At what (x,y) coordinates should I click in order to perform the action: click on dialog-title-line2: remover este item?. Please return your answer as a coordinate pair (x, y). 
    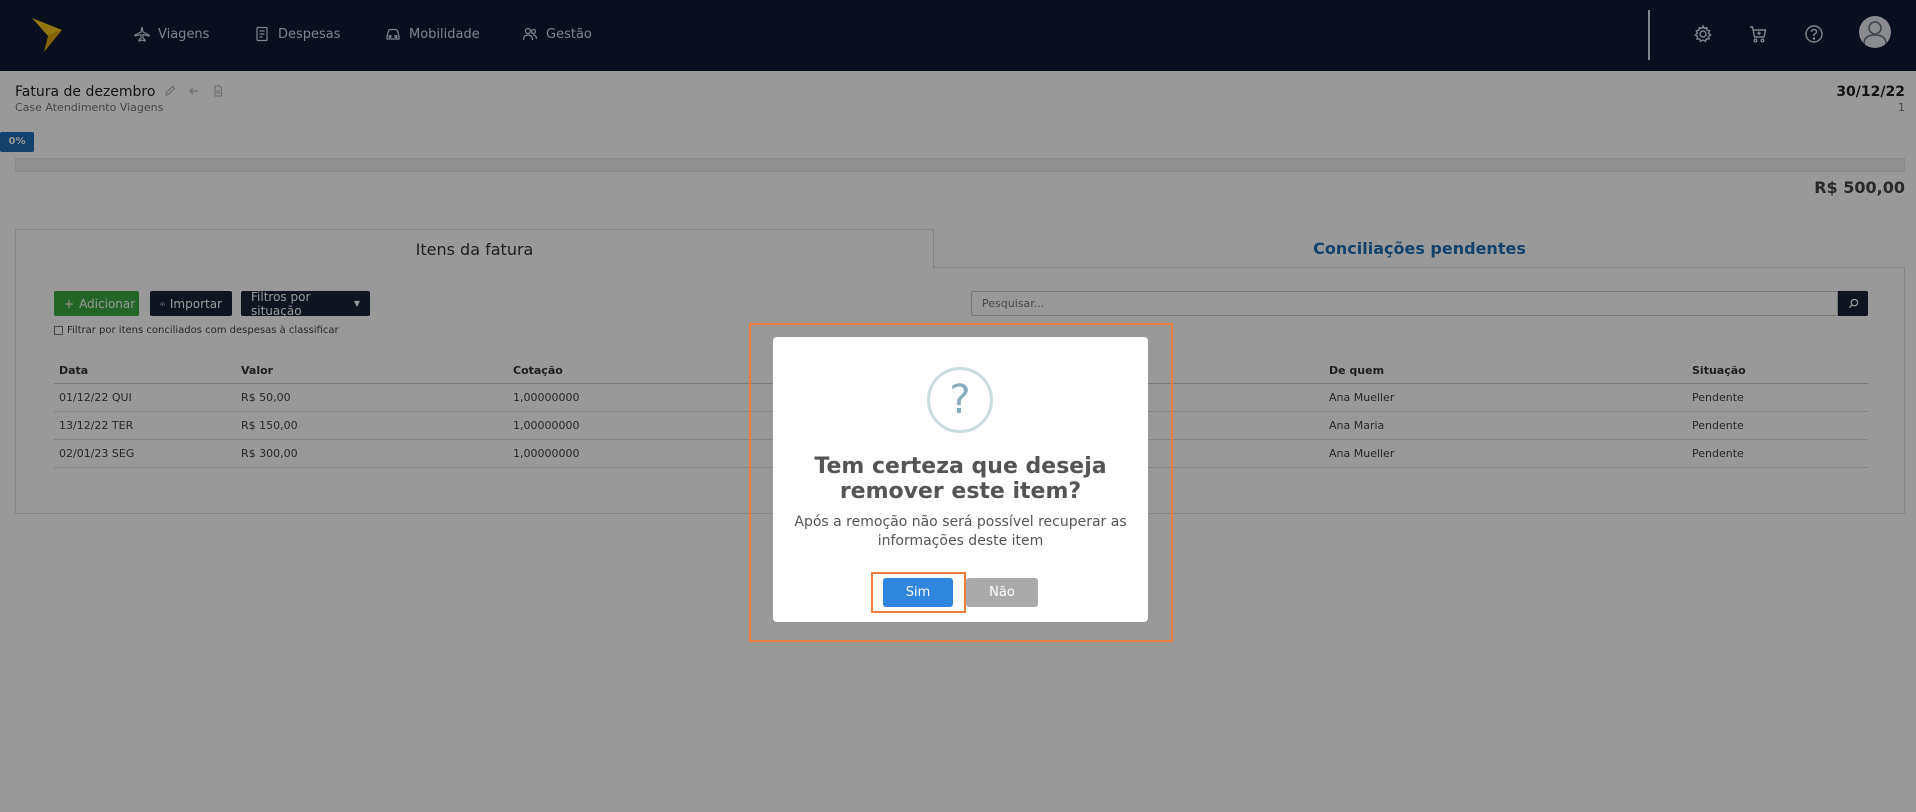
    Looking at the image, I should click on (960, 491).